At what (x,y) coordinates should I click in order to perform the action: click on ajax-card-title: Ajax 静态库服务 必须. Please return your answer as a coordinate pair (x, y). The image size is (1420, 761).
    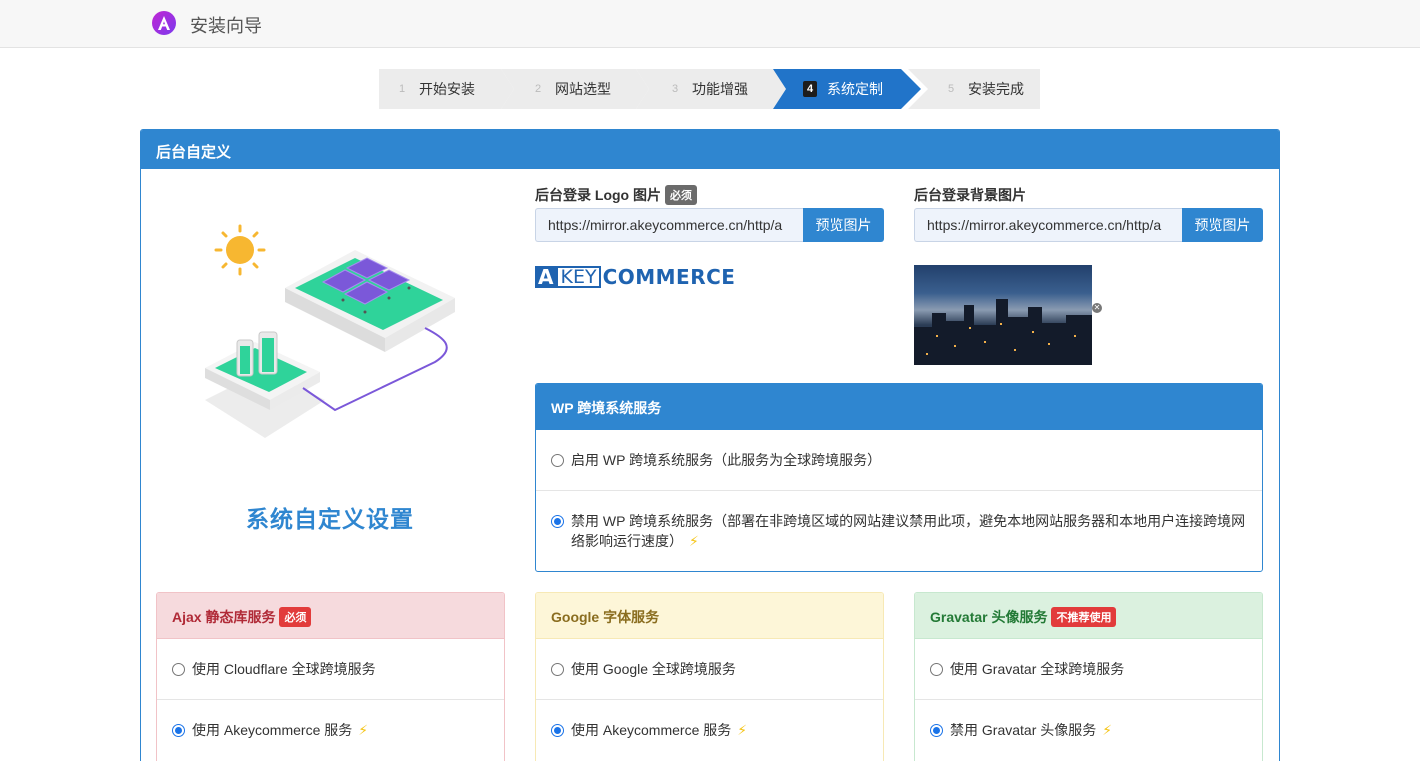
    Looking at the image, I should click on (330, 616).